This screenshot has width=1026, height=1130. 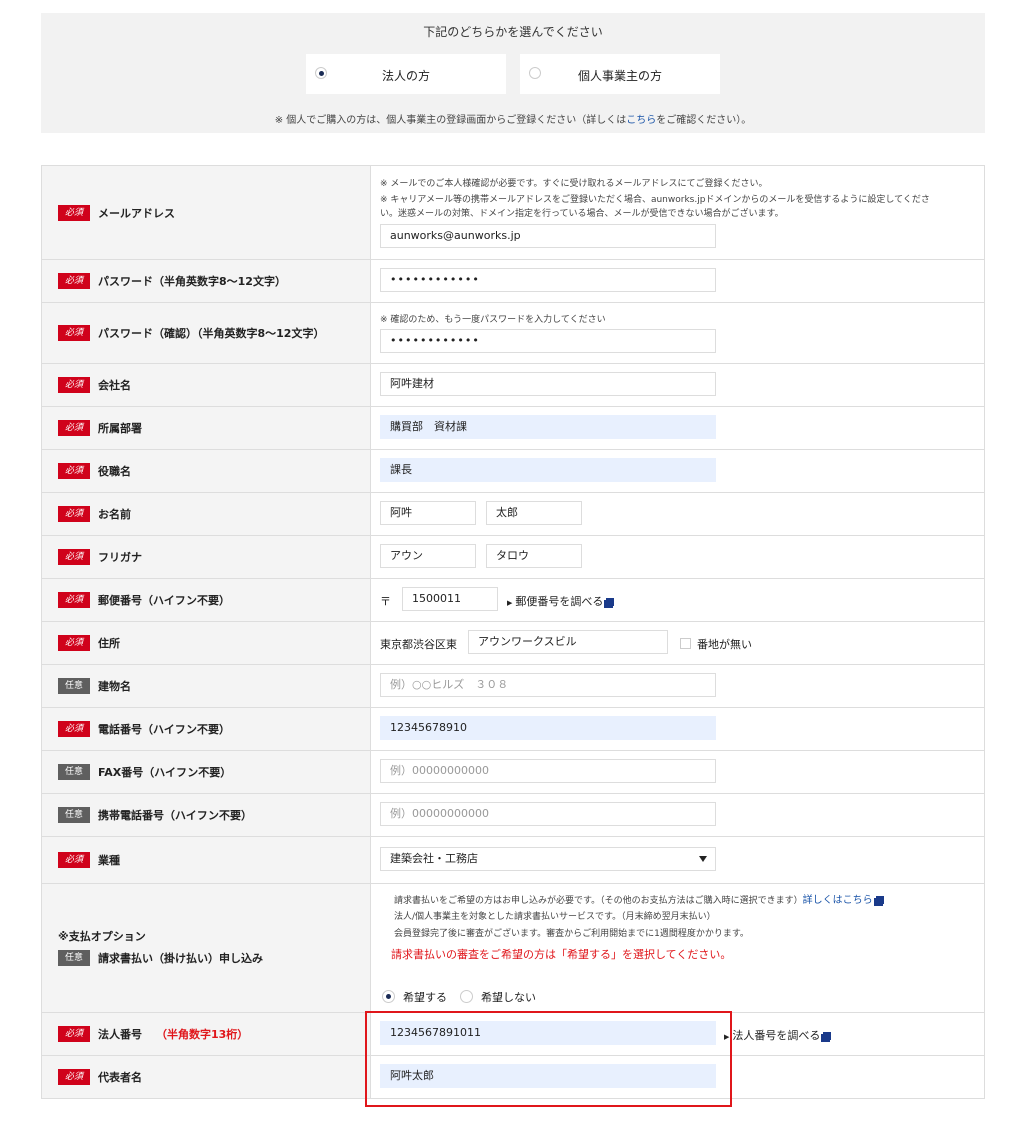 I want to click on row-password: 必須 パスワード（半角英数字8〜12文字） ••••••••••••, so click(x=513, y=281).